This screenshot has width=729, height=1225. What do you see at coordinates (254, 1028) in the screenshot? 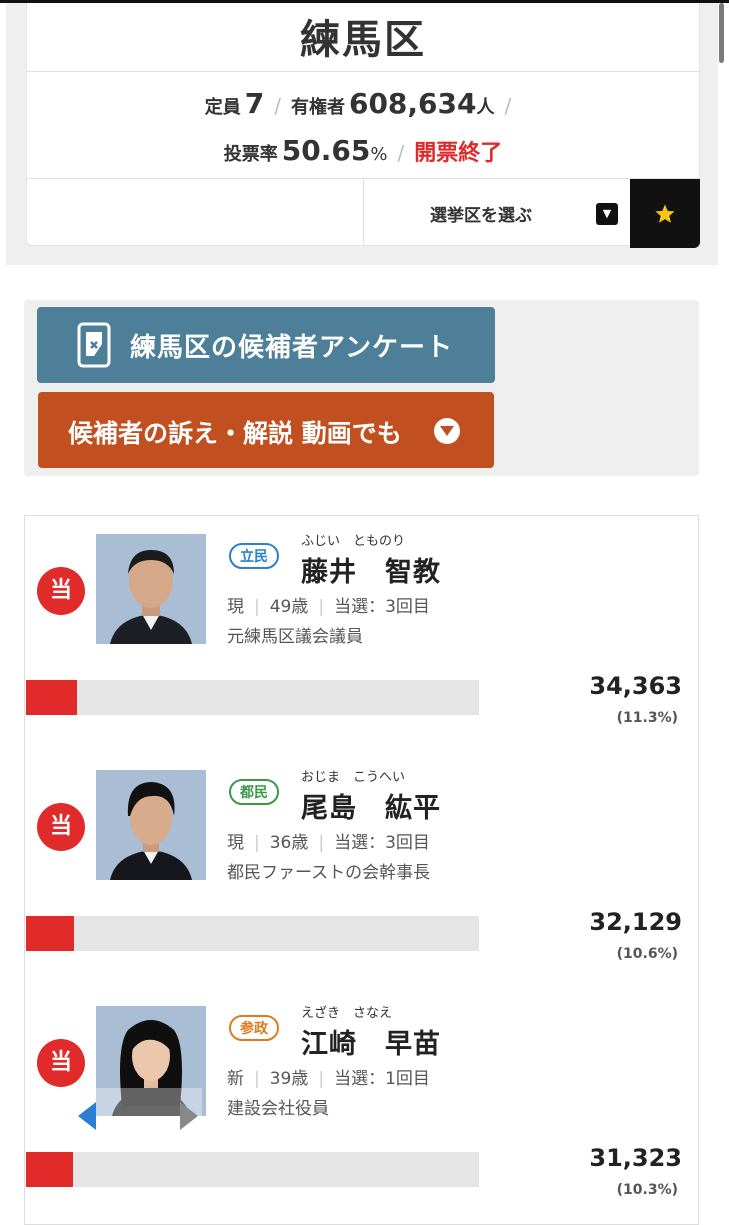
I see `party-badge: 参政` at bounding box center [254, 1028].